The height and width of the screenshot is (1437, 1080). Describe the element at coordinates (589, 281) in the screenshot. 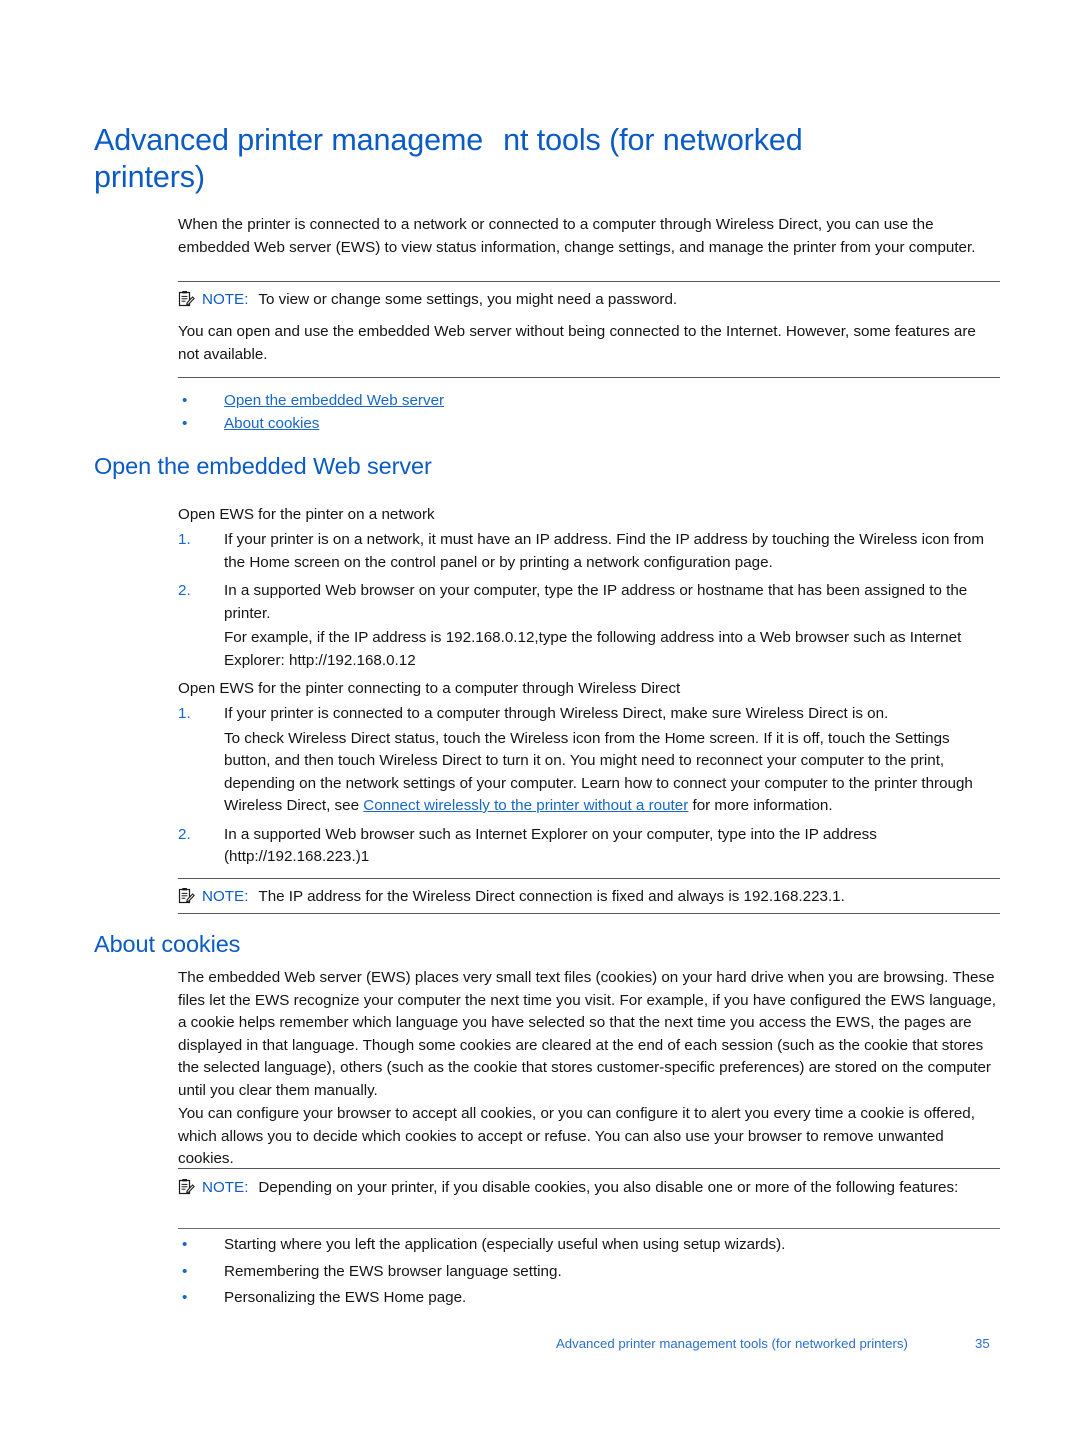

I see `note1-rule-top` at that location.